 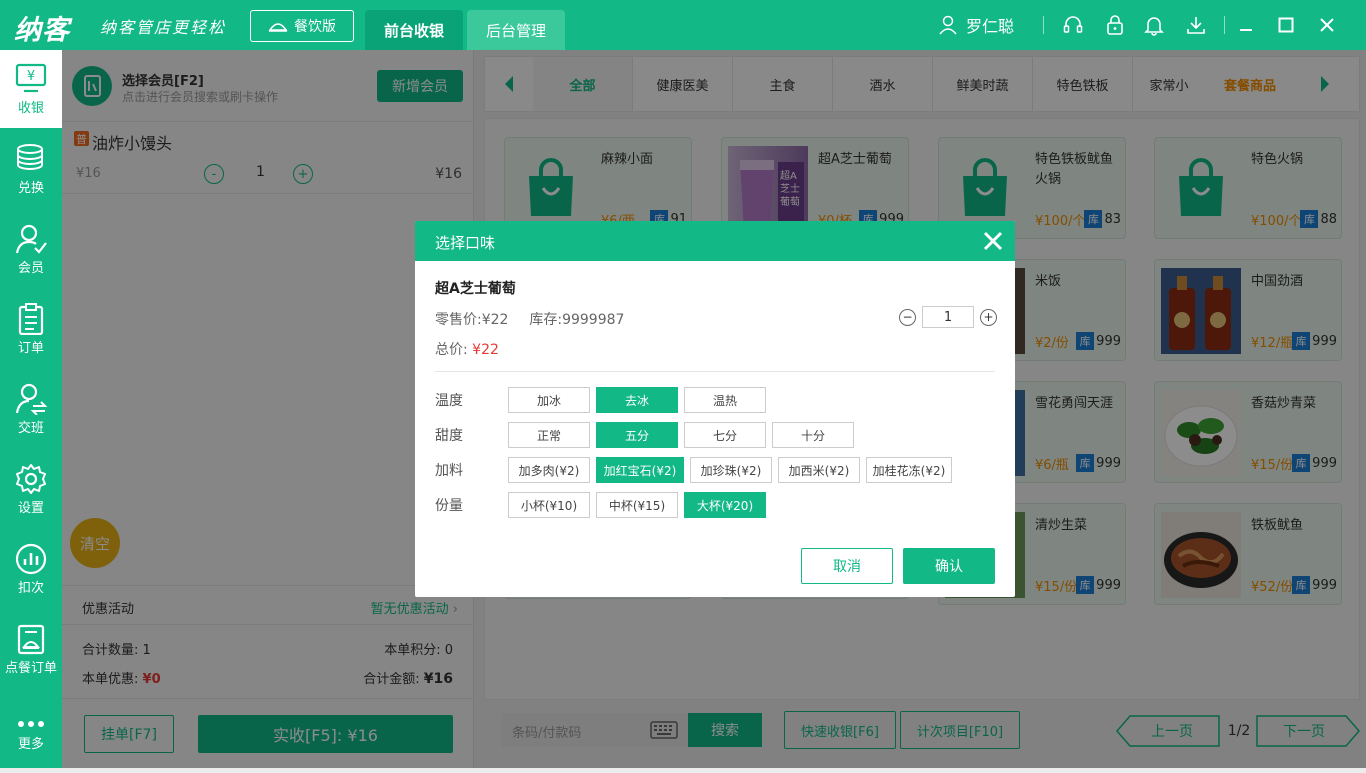 I want to click on more-icon, so click(x=31, y=723).